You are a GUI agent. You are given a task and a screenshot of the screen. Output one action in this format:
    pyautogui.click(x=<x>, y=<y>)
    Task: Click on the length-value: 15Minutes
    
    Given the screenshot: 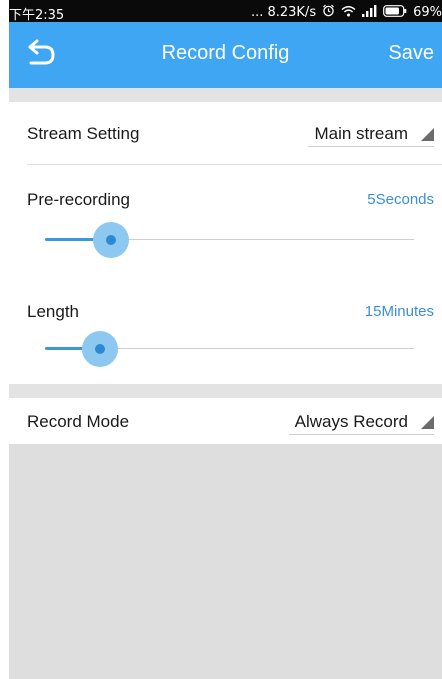 What is the action you would take?
    pyautogui.click(x=399, y=311)
    